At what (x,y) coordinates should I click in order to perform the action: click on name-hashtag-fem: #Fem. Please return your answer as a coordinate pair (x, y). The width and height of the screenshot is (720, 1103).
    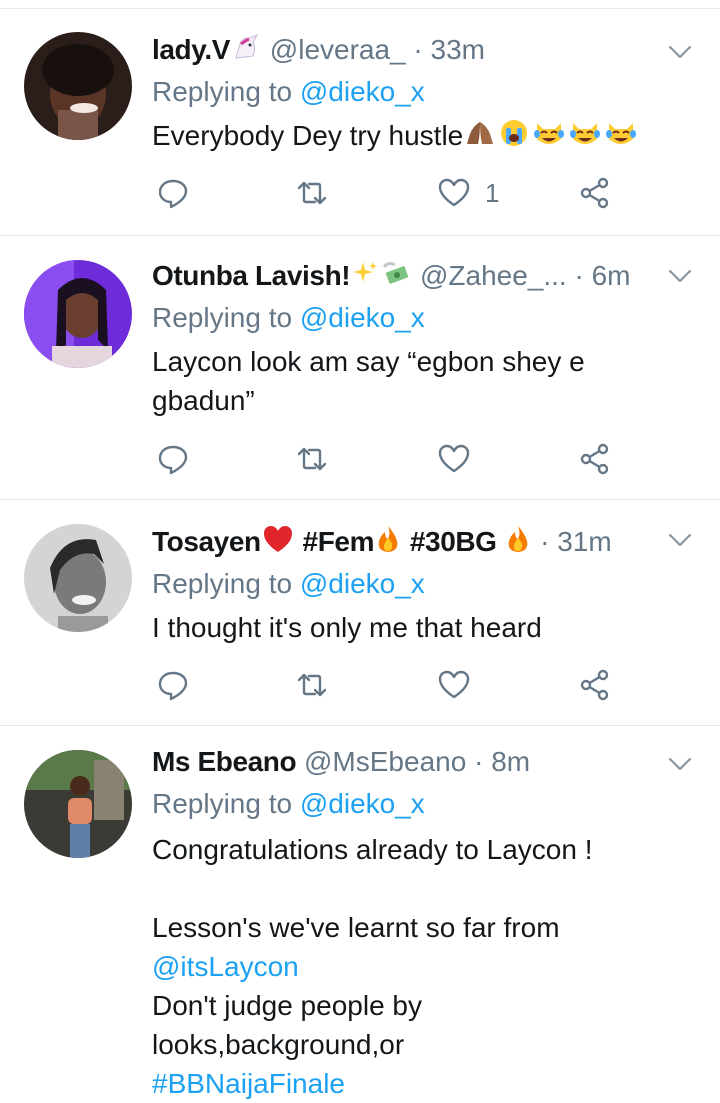
    Looking at the image, I should click on (339, 541).